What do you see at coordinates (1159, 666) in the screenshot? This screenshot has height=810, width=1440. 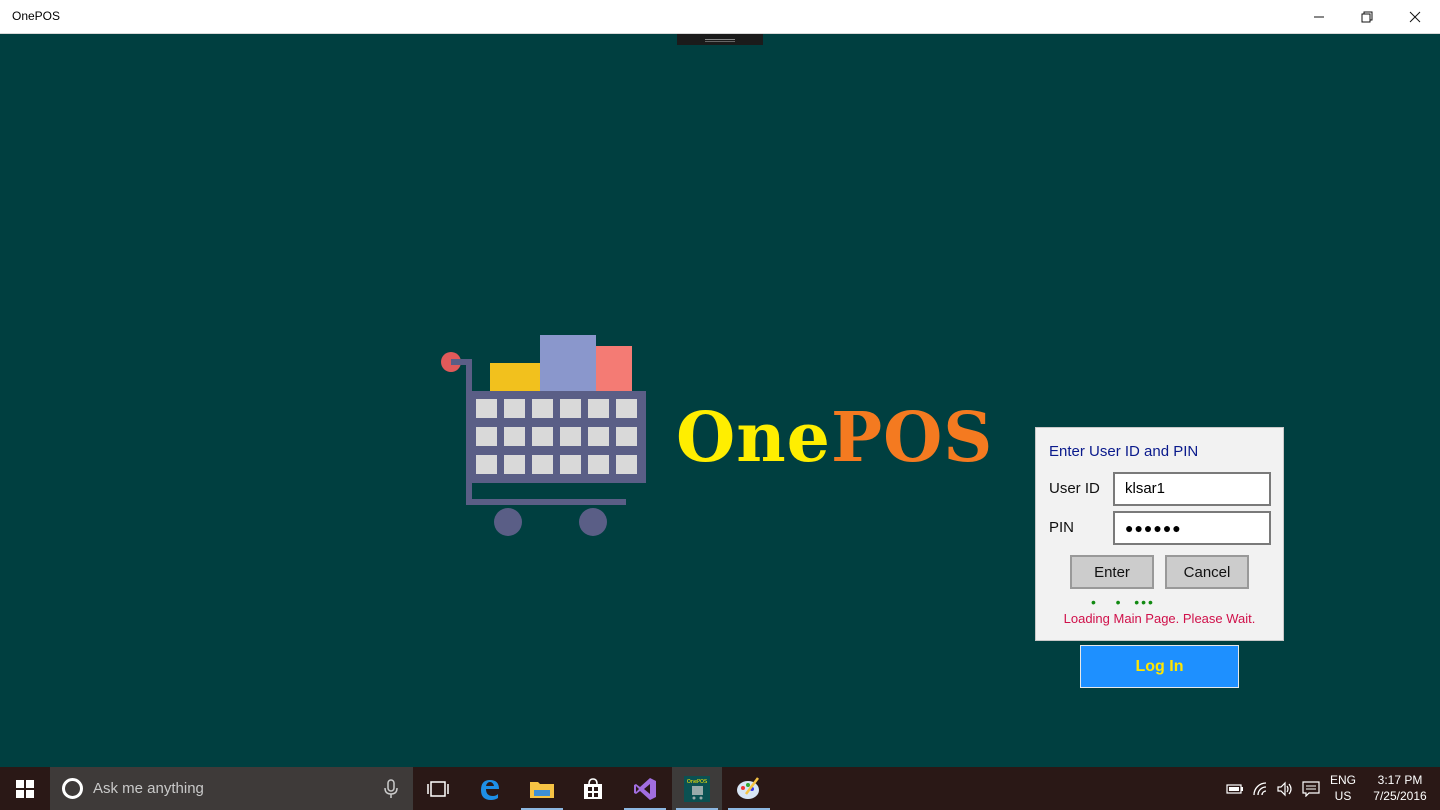 I see `log-in-button: Log In` at bounding box center [1159, 666].